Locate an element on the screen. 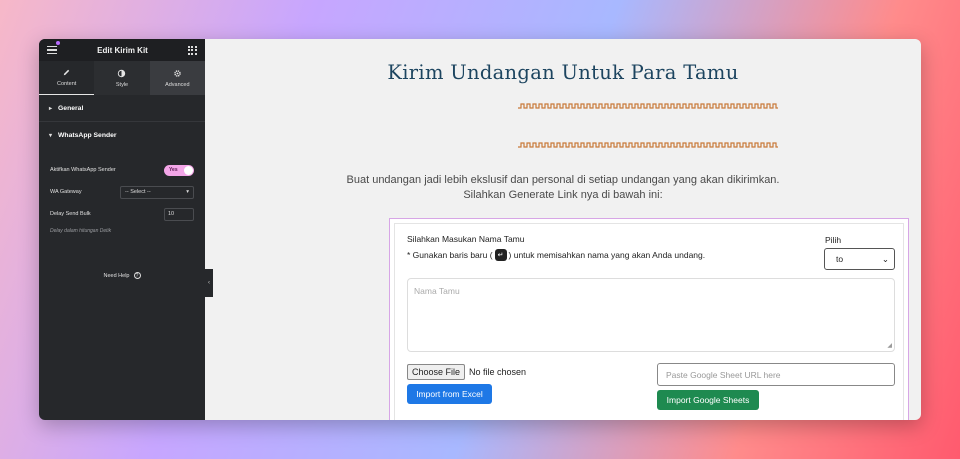  decorative-divider-top is located at coordinates (648, 106).